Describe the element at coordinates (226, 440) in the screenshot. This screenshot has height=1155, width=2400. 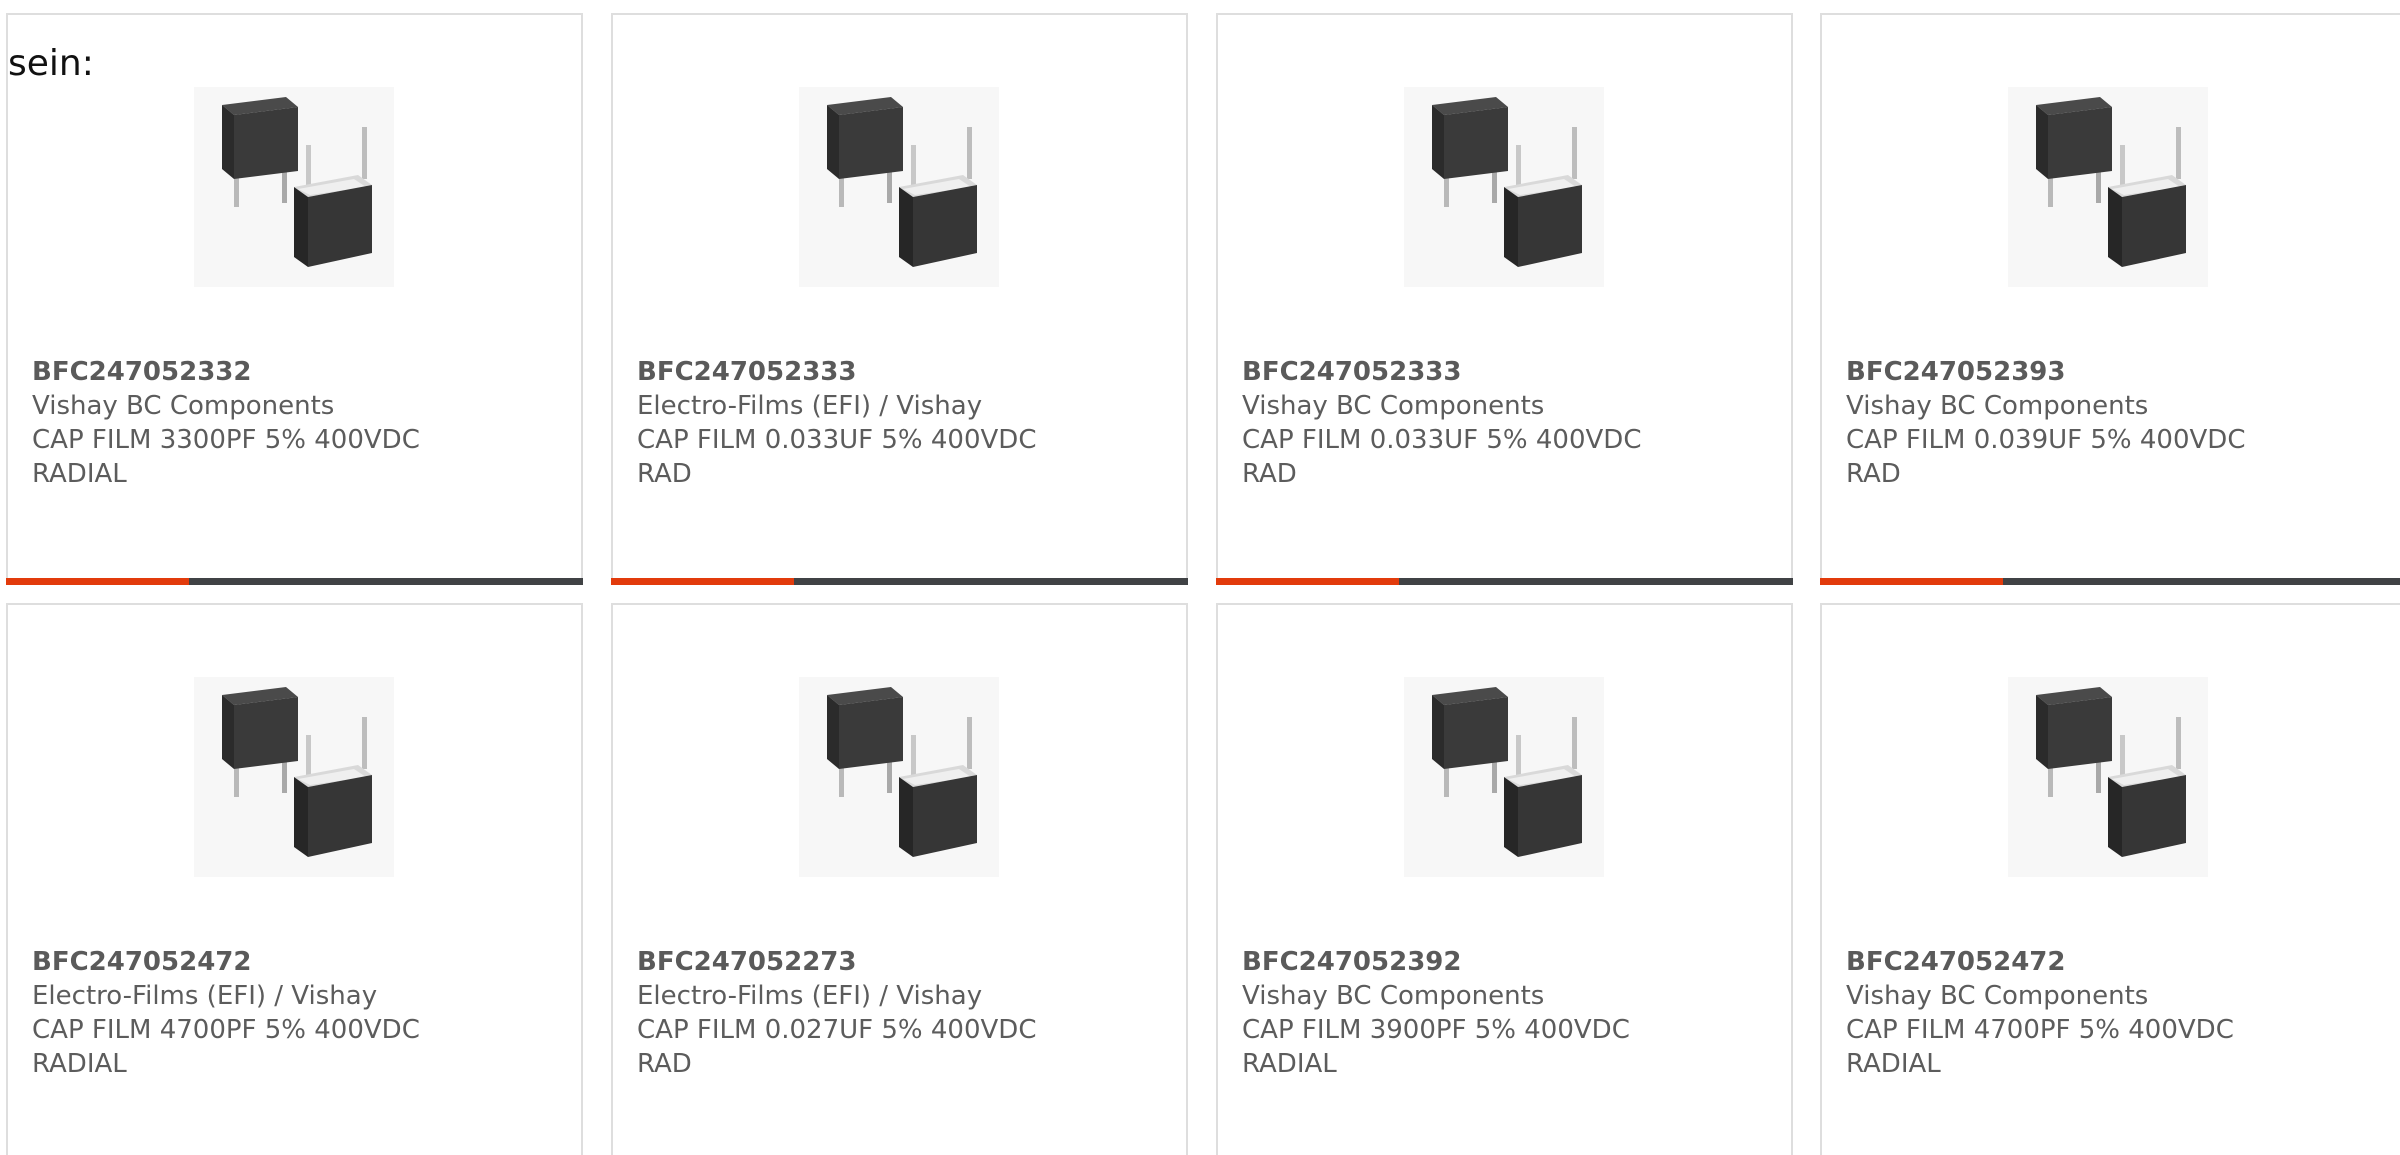
I see `description: CAP FILM 3300PF 5% 400VDC` at that location.